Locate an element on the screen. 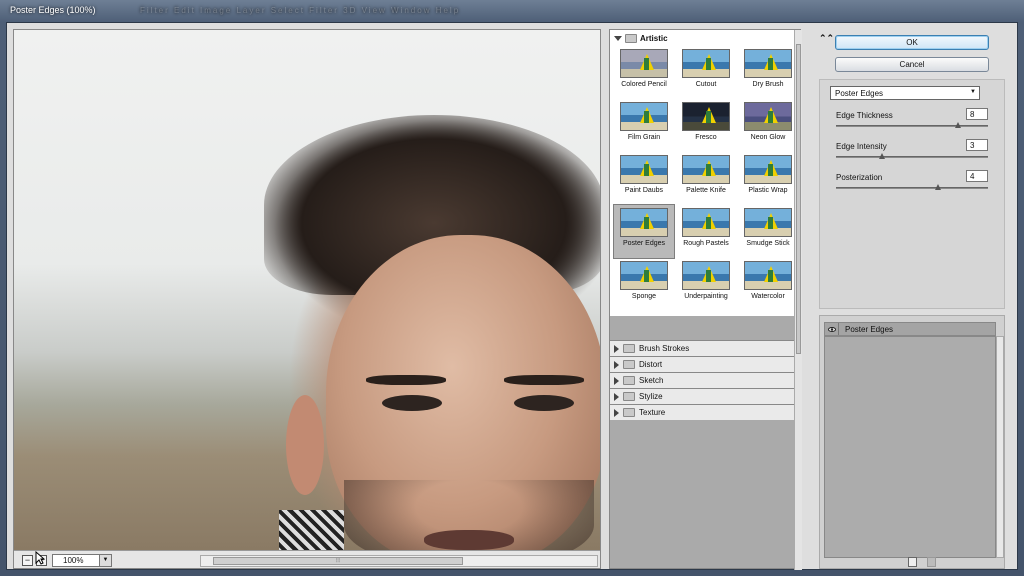  mouse-cursor-icon is located at coordinates (40, 558).